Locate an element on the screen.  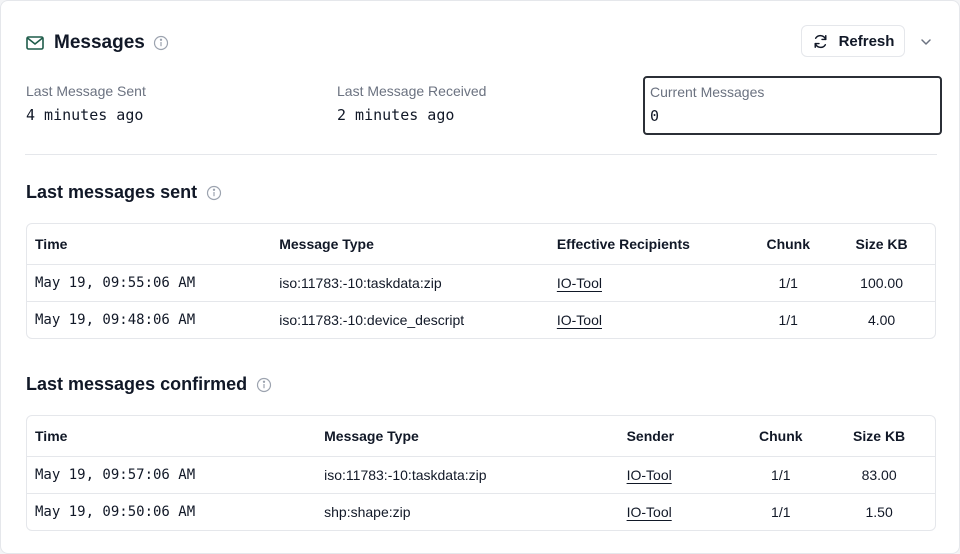
cell-size: 4.00 is located at coordinates (881, 319).